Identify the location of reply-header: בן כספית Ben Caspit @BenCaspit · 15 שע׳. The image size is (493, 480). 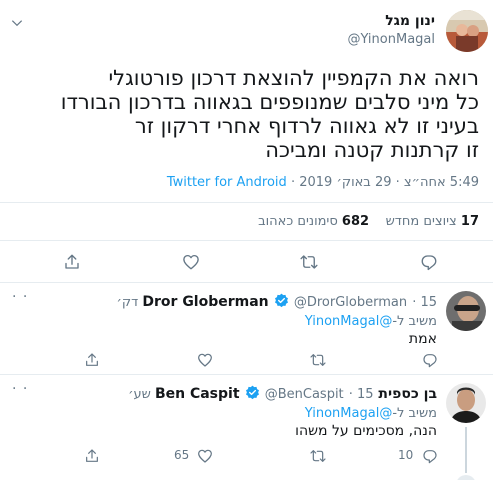
(282, 393).